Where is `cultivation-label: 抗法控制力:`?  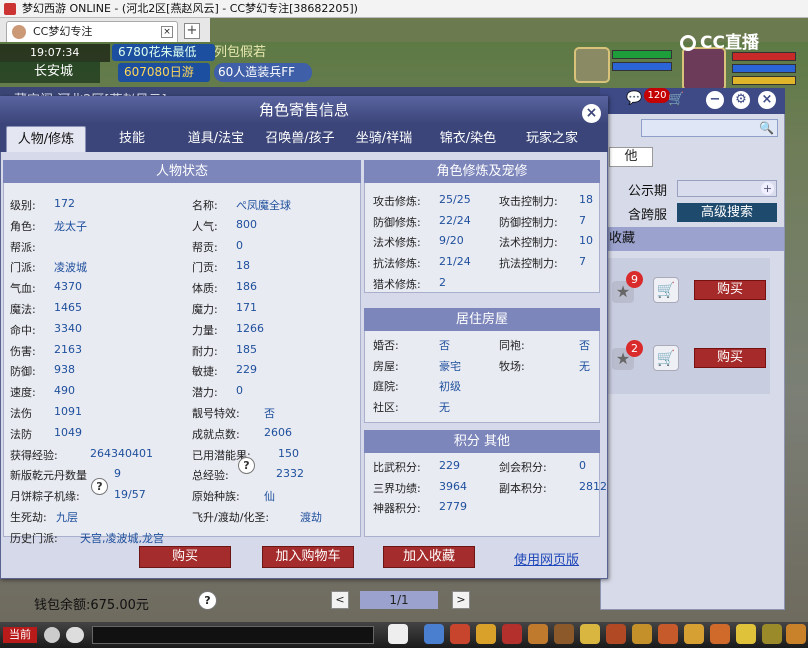
cultivation-label: 抗法控制力: is located at coordinates (528, 264).